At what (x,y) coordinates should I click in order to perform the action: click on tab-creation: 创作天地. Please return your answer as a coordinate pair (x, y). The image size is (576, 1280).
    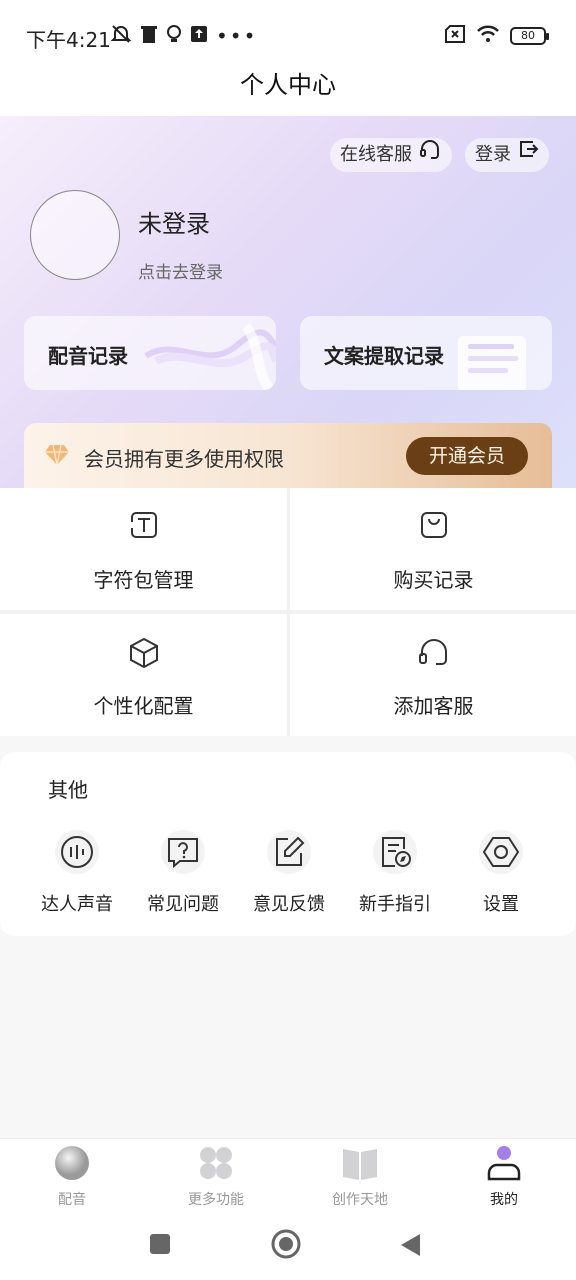
    Looking at the image, I should click on (360, 1177).